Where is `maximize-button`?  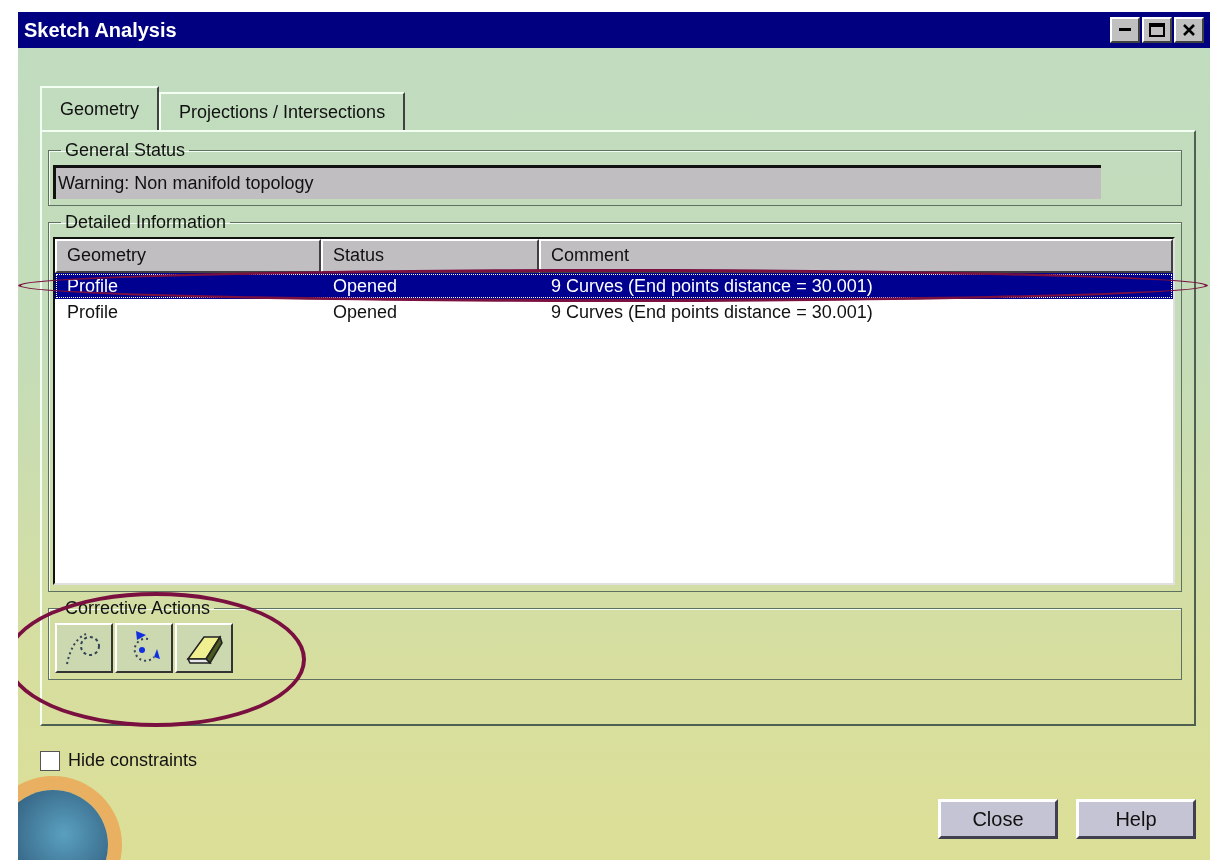
maximize-button is located at coordinates (1157, 30).